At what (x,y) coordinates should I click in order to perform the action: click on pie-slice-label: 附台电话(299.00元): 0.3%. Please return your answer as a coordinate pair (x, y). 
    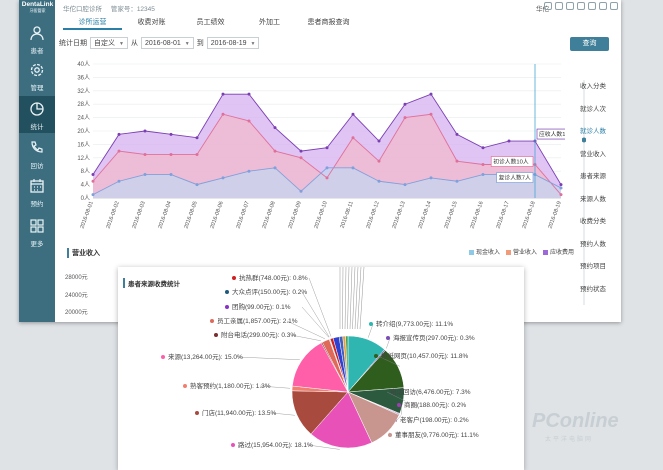
    Looking at the image, I should click on (258, 334).